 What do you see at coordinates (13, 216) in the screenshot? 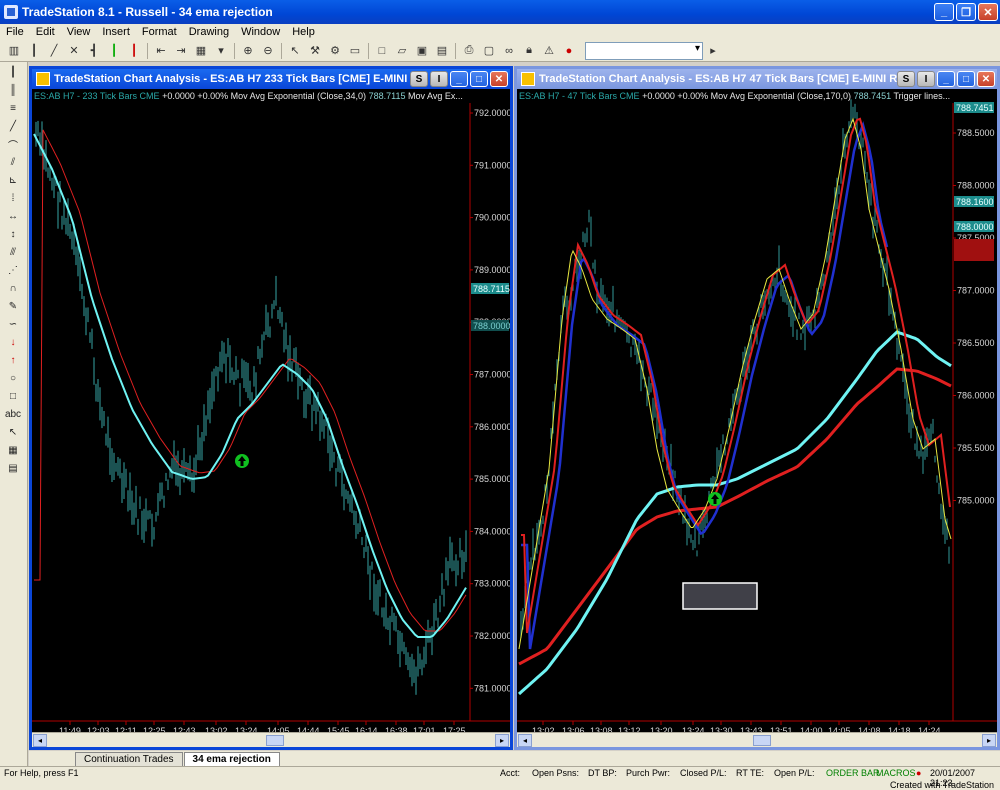
I see `horizontal-arrow-icon: ↔` at bounding box center [13, 216].